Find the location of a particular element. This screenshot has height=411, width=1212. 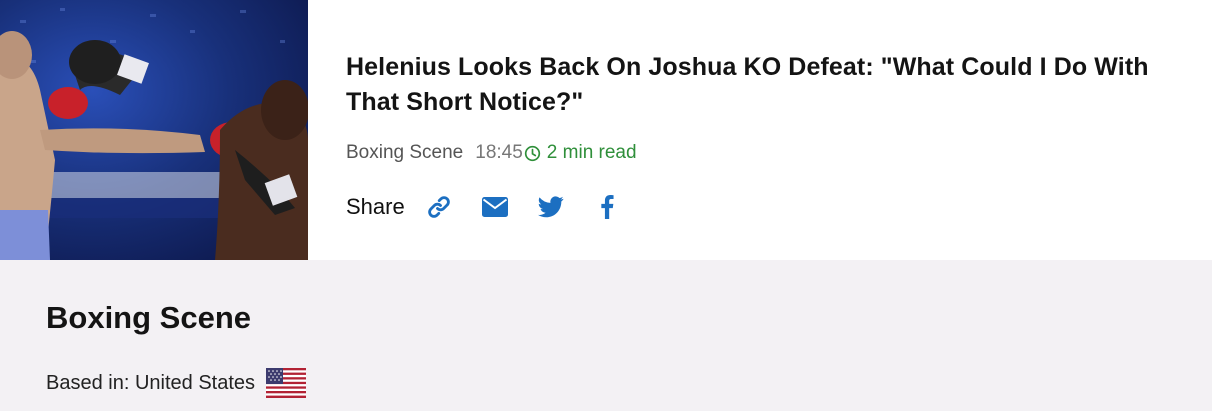

link-icon is located at coordinates (439, 207).